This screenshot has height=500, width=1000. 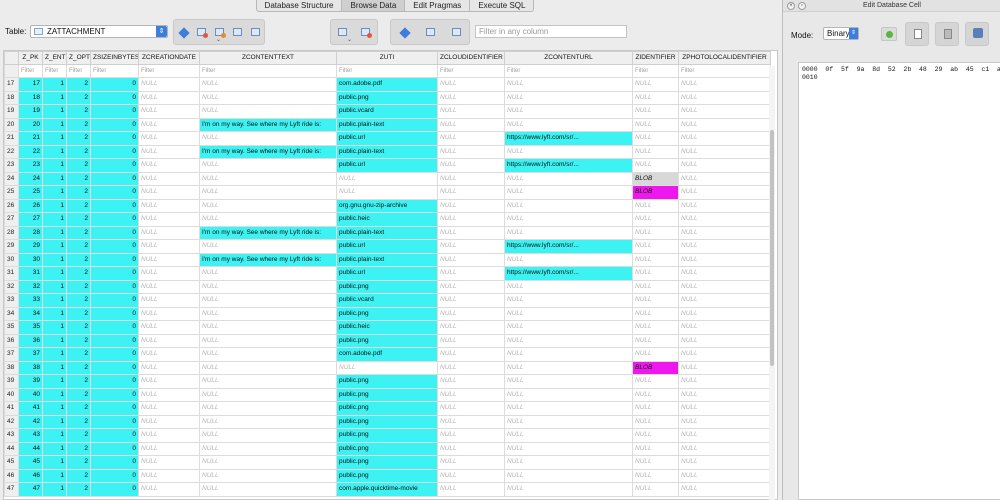 I want to click on filter-input-z_opt: Filter, so click(x=78, y=71).